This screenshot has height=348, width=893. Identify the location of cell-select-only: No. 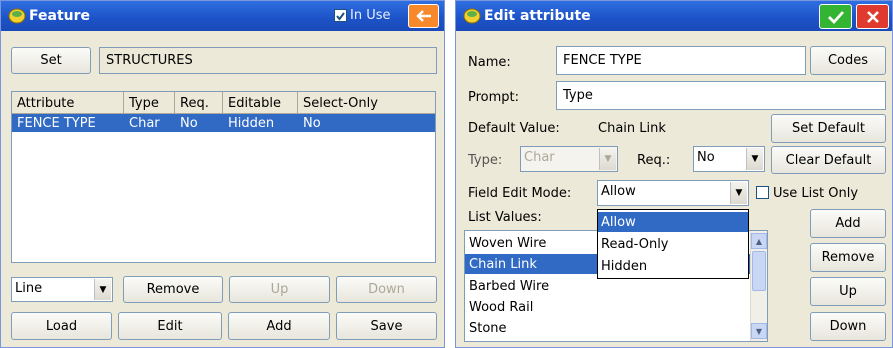
(312, 123).